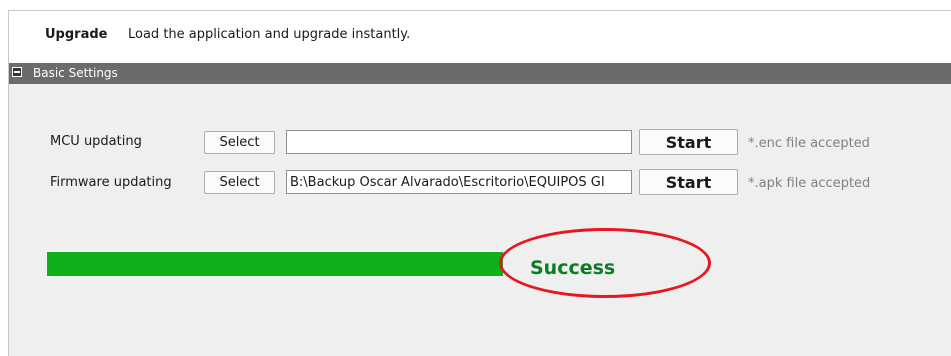  Describe the element at coordinates (96, 141) in the screenshot. I see `mcu-updating-label: MCU updating` at that location.